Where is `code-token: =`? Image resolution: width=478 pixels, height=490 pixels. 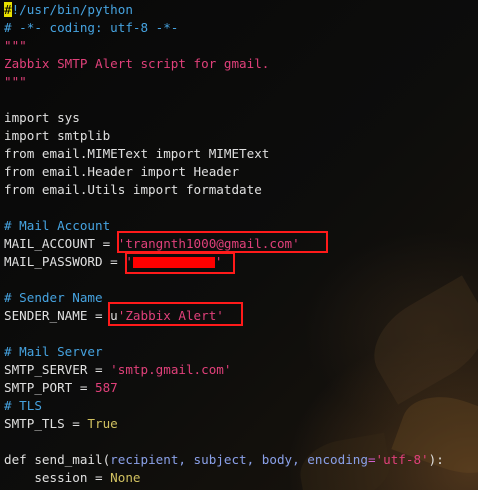 code-token: = is located at coordinates (371, 459).